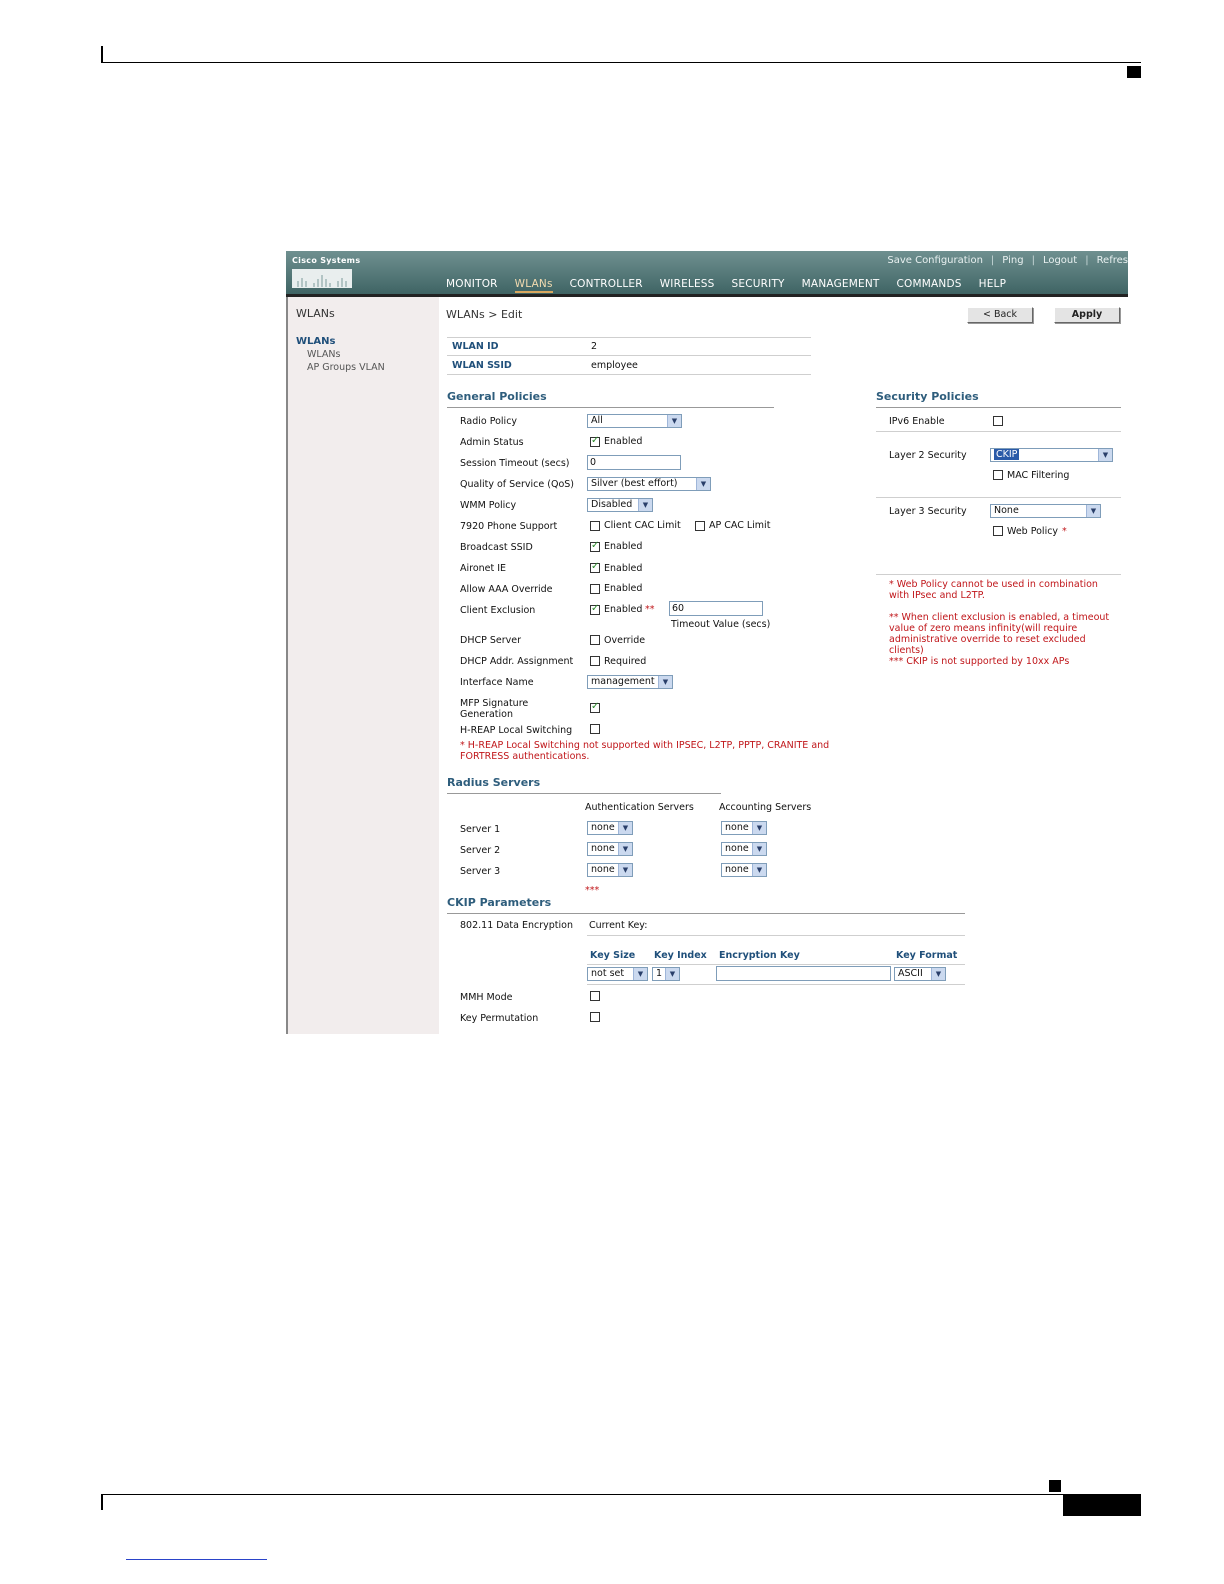  What do you see at coordinates (617, 974) in the screenshot?
I see `key-size-select: not set ▼` at bounding box center [617, 974].